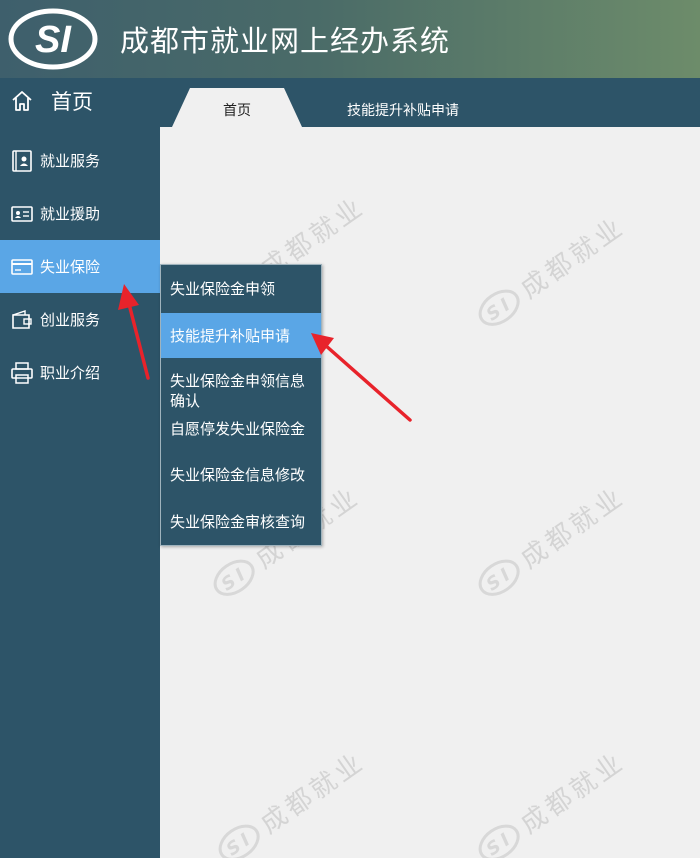  I want to click on tab-home-label: 首页, so click(237, 110).